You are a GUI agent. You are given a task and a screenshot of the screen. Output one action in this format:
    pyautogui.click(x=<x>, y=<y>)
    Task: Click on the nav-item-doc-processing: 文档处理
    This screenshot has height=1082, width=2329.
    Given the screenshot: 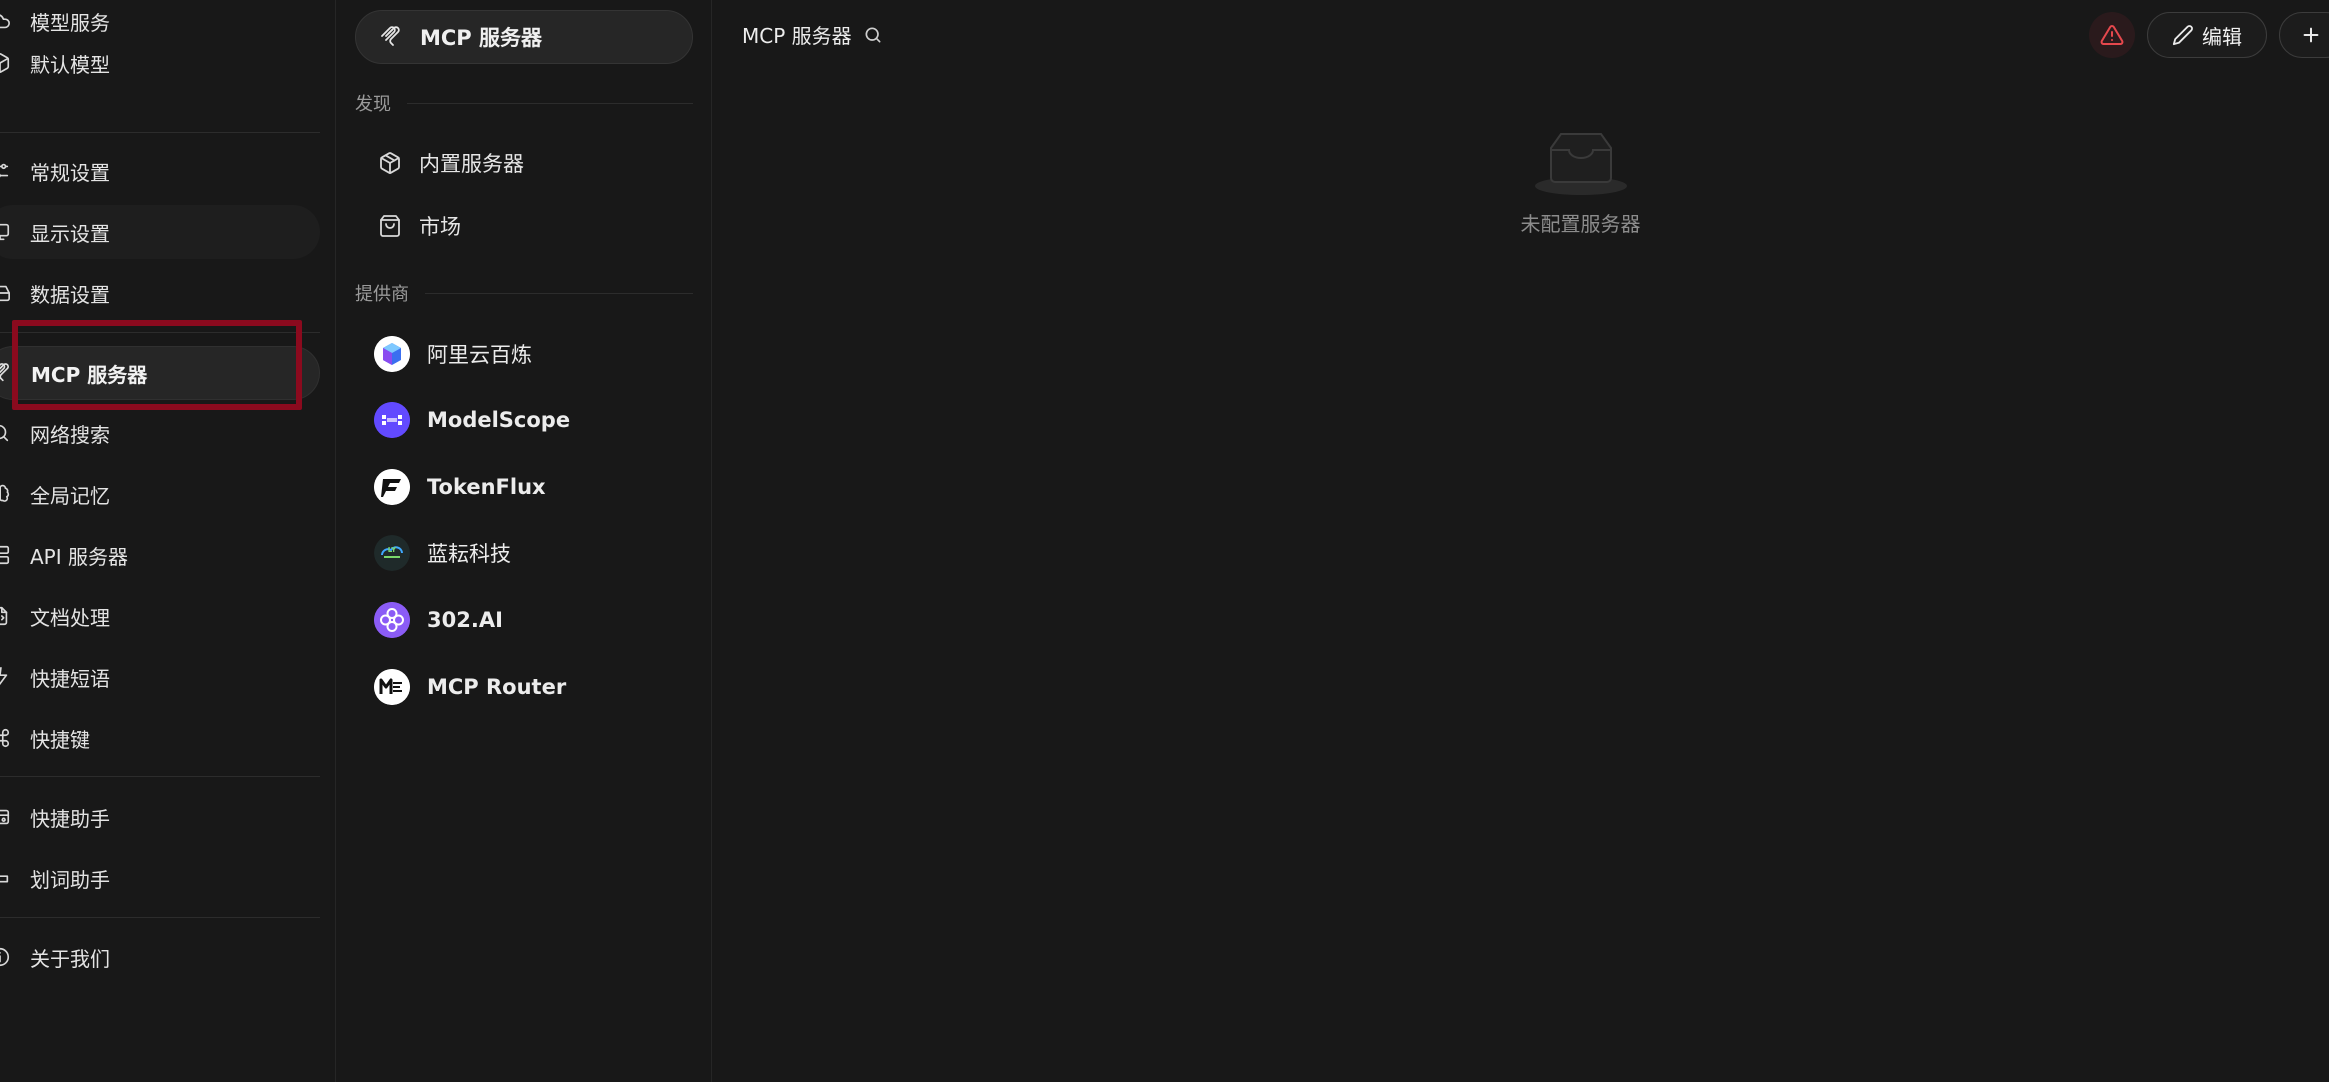 What is the action you would take?
    pyautogui.click(x=160, y=616)
    